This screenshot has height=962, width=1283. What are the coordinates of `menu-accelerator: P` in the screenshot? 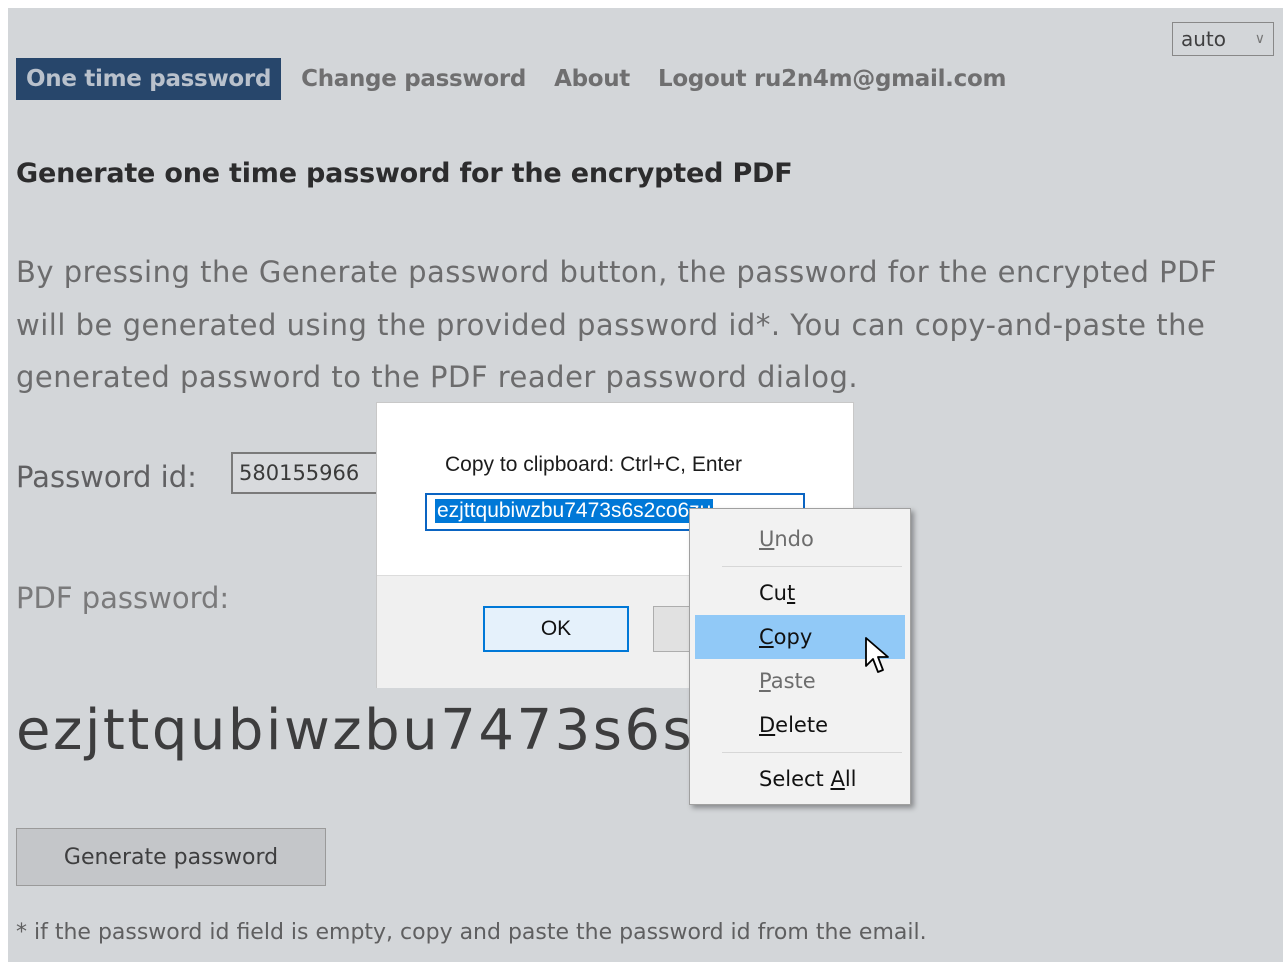 It's located at (765, 681).